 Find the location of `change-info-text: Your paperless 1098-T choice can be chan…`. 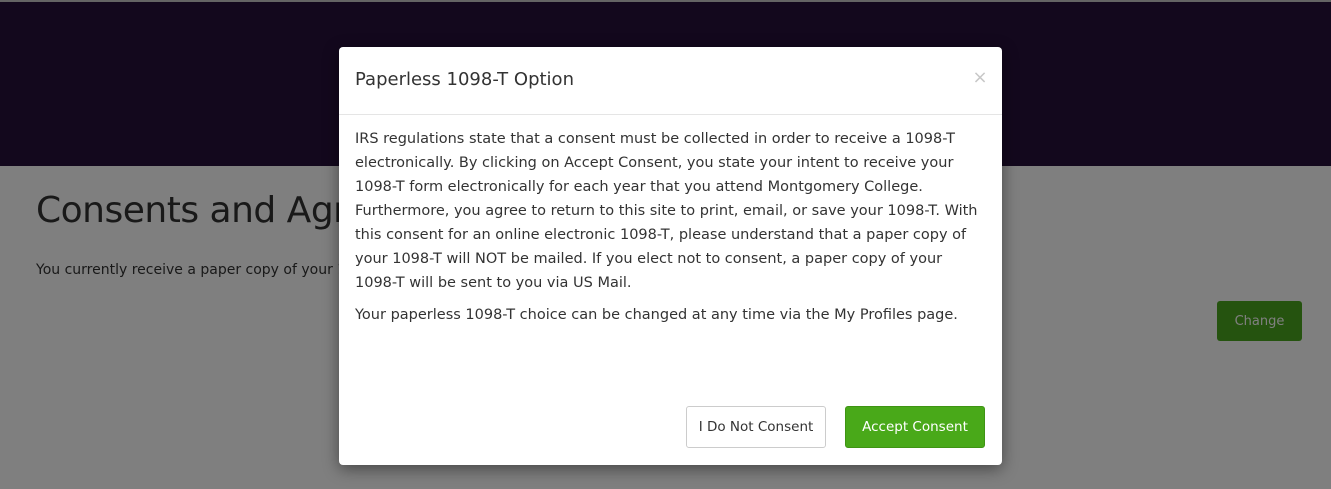

change-info-text: Your paperless 1098-T choice can be chan… is located at coordinates (656, 315).